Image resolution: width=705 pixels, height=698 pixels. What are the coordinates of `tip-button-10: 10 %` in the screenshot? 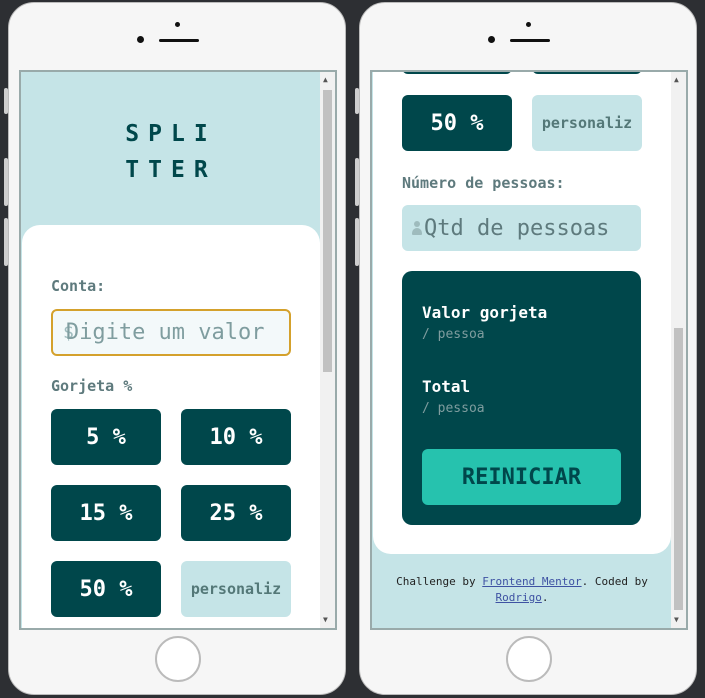 It's located at (236, 437).